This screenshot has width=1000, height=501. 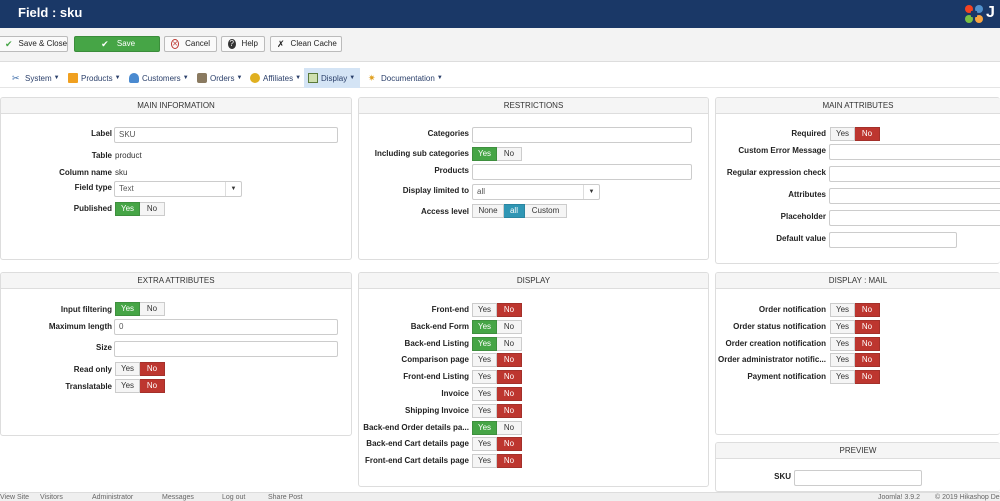 I want to click on menu-affiliates: Affiliates ▼, so click(x=275, y=78).